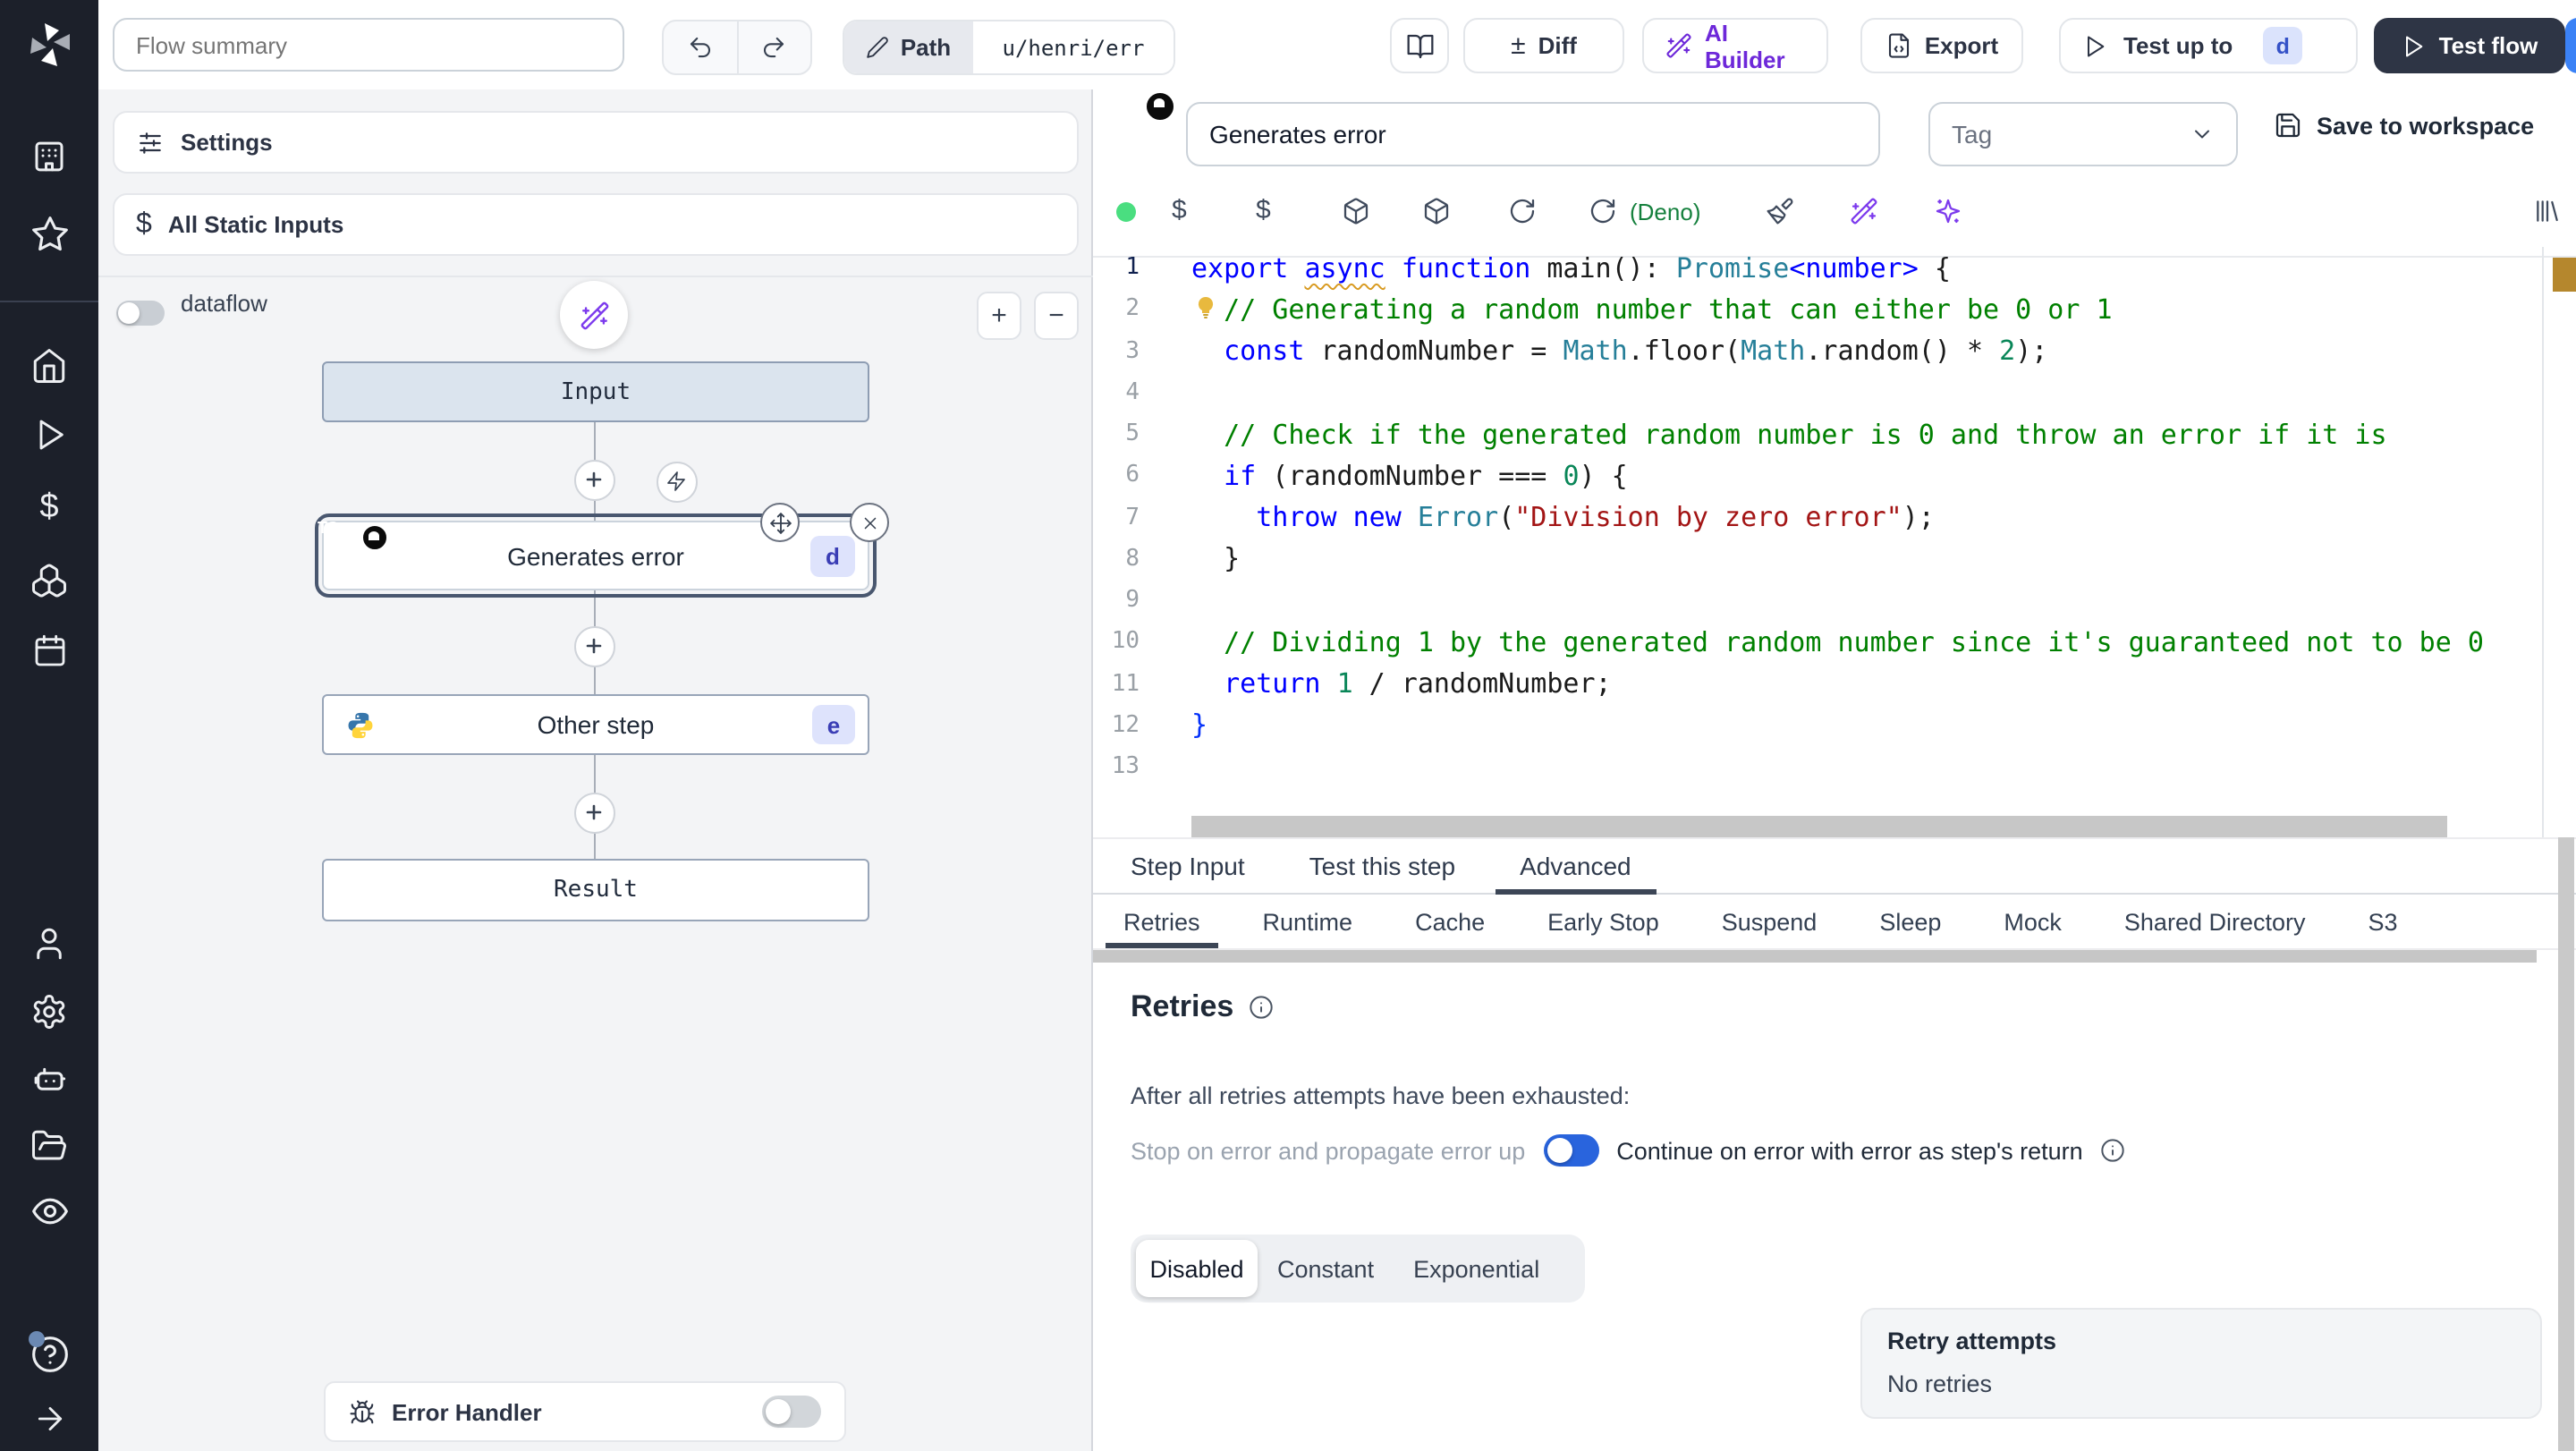 This screenshot has width=2576, height=1451. What do you see at coordinates (2570, 46) in the screenshot?
I see `deploy-button-partial` at bounding box center [2570, 46].